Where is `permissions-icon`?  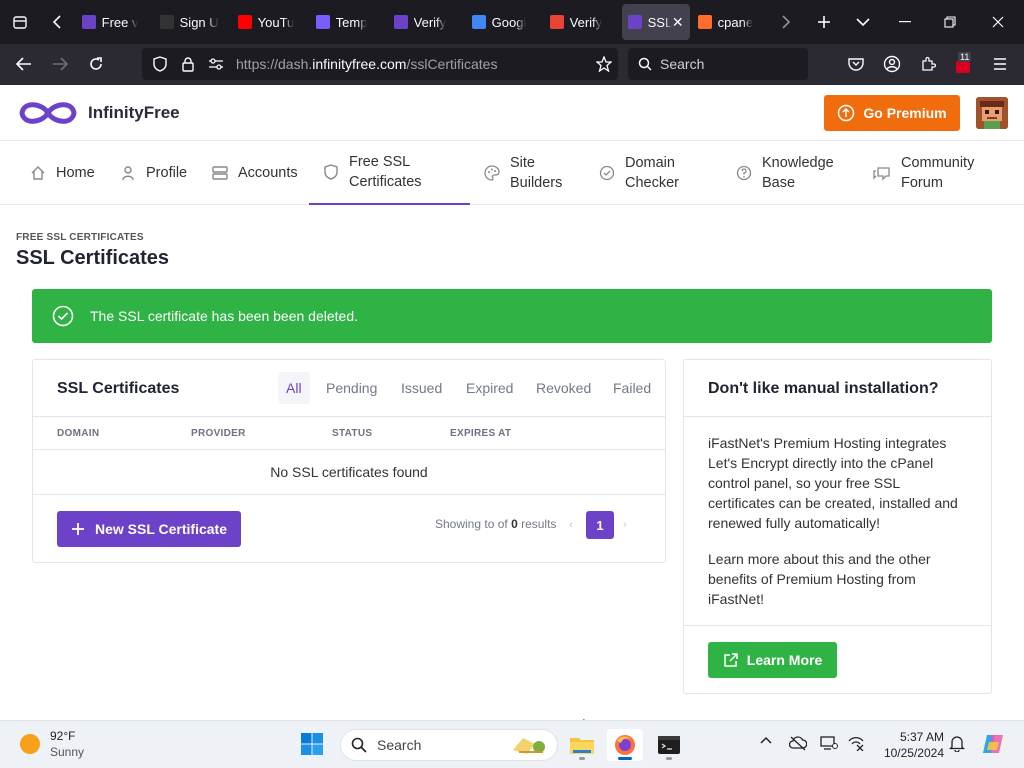 permissions-icon is located at coordinates (216, 64).